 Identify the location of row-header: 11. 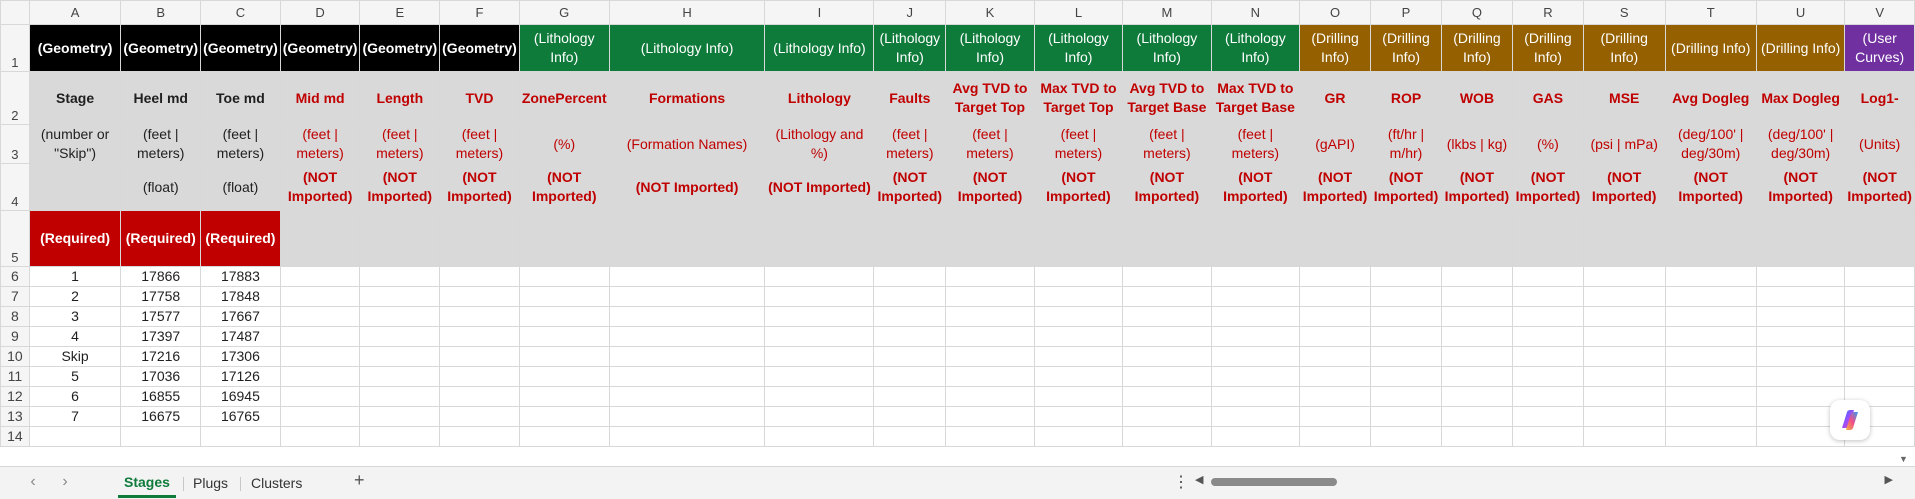
(15, 376).